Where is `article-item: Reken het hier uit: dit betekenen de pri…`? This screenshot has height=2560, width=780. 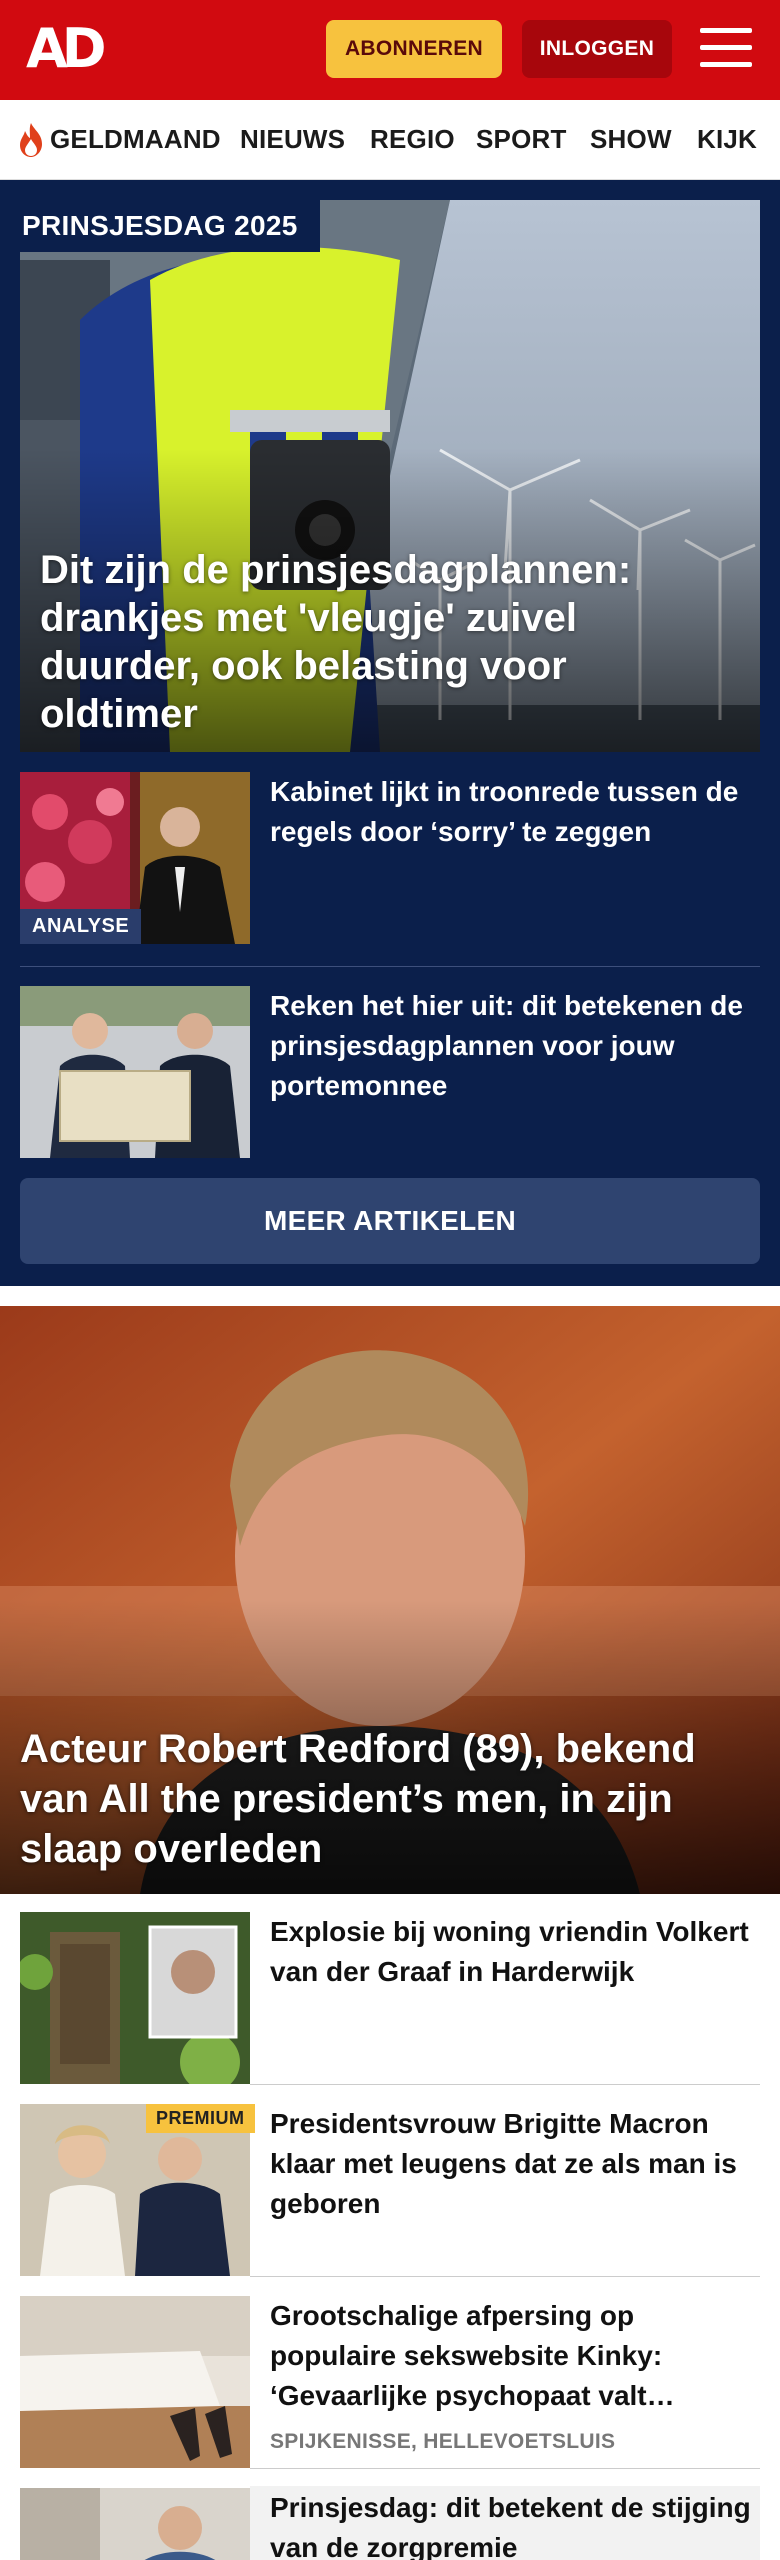 article-item: Reken het hier uit: dit betekenen de pri… is located at coordinates (390, 1072).